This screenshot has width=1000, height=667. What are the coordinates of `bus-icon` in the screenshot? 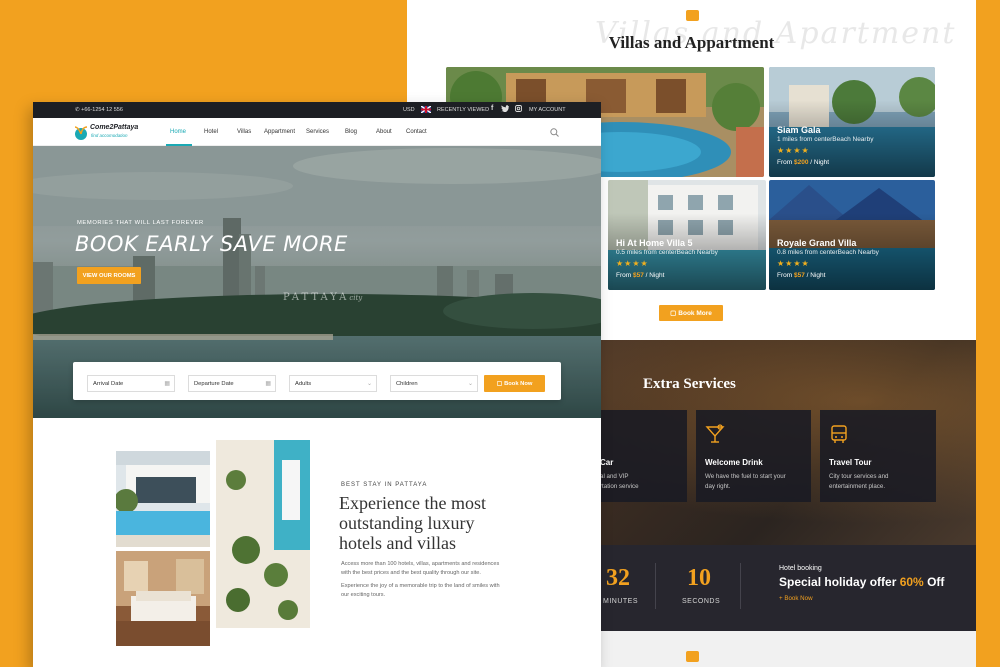 It's located at (839, 434).